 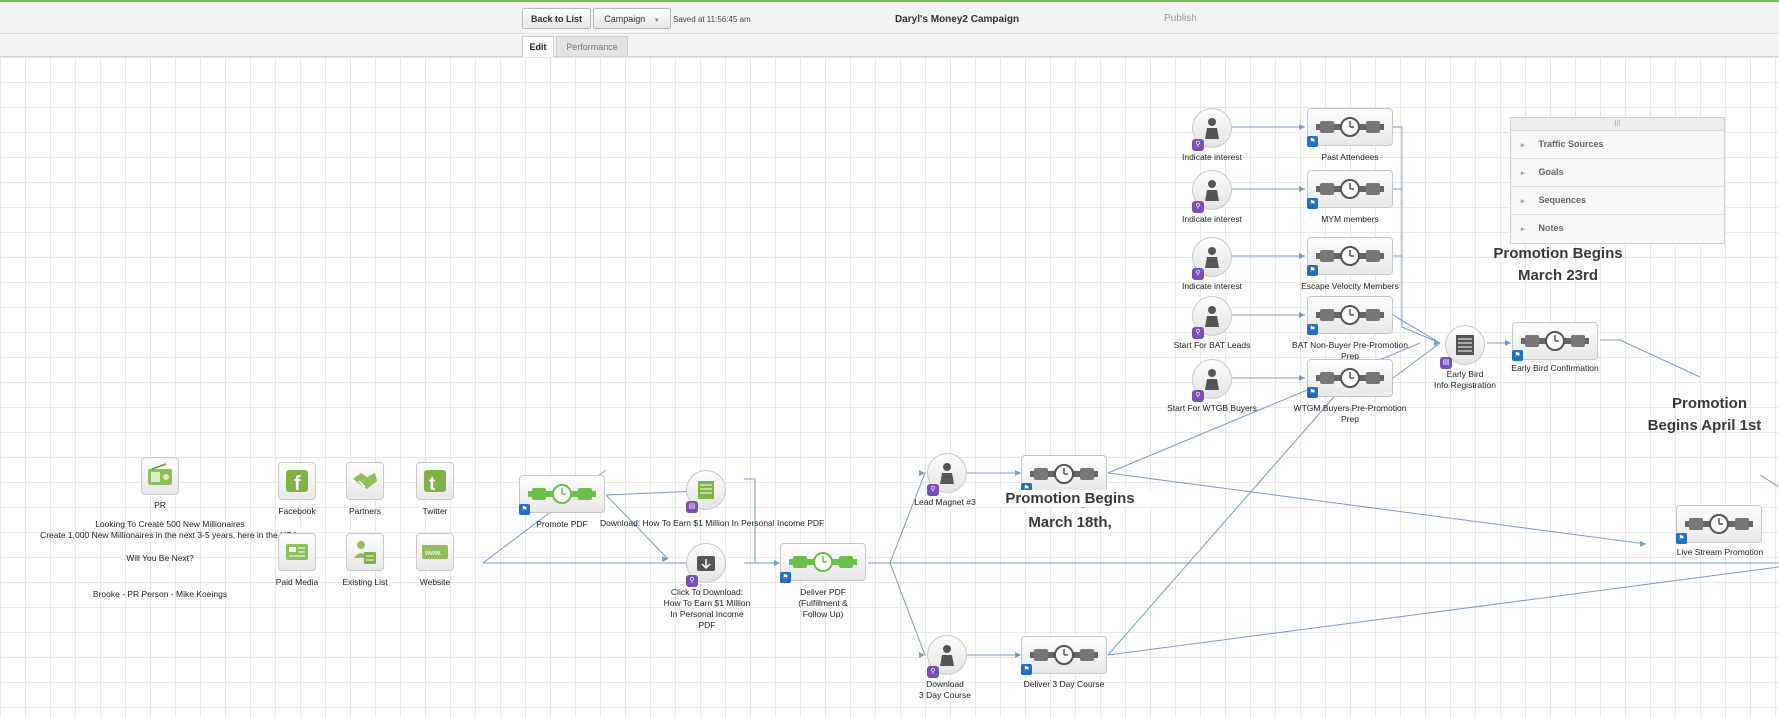 I want to click on pr-label: PR, so click(x=160, y=505).